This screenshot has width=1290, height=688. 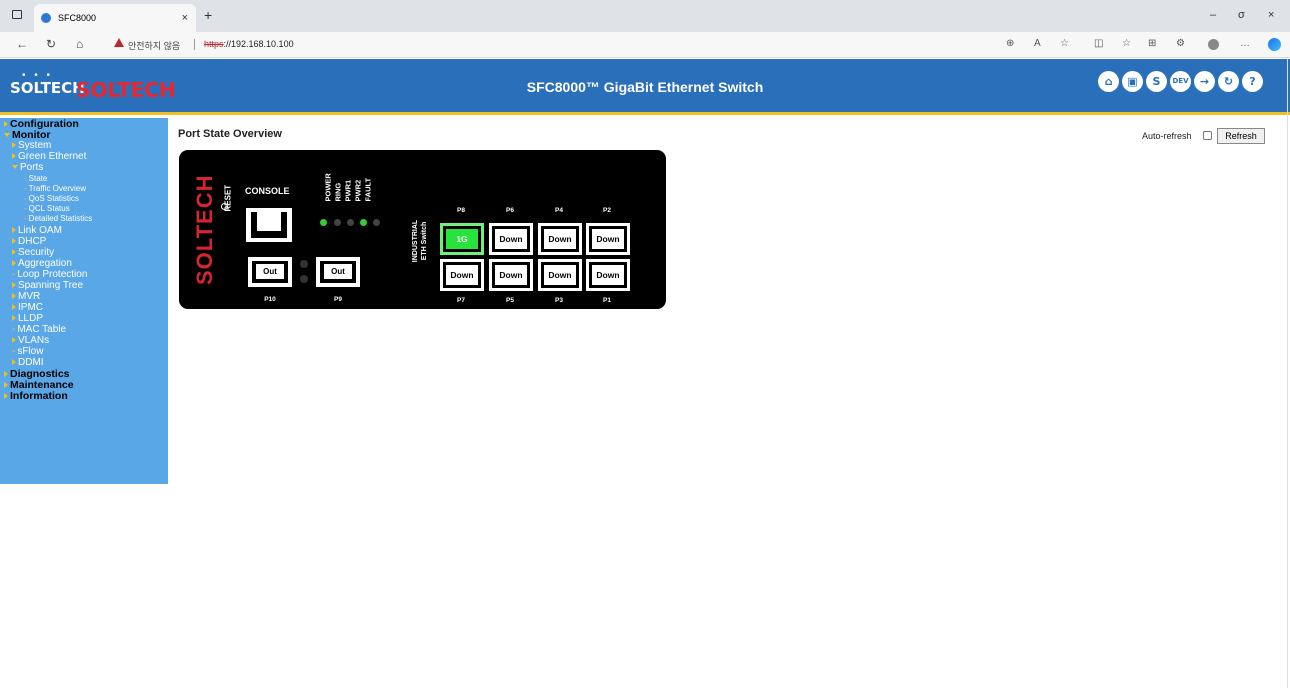 What do you see at coordinates (51, 44) in the screenshot?
I see `reload-icon: ↻` at bounding box center [51, 44].